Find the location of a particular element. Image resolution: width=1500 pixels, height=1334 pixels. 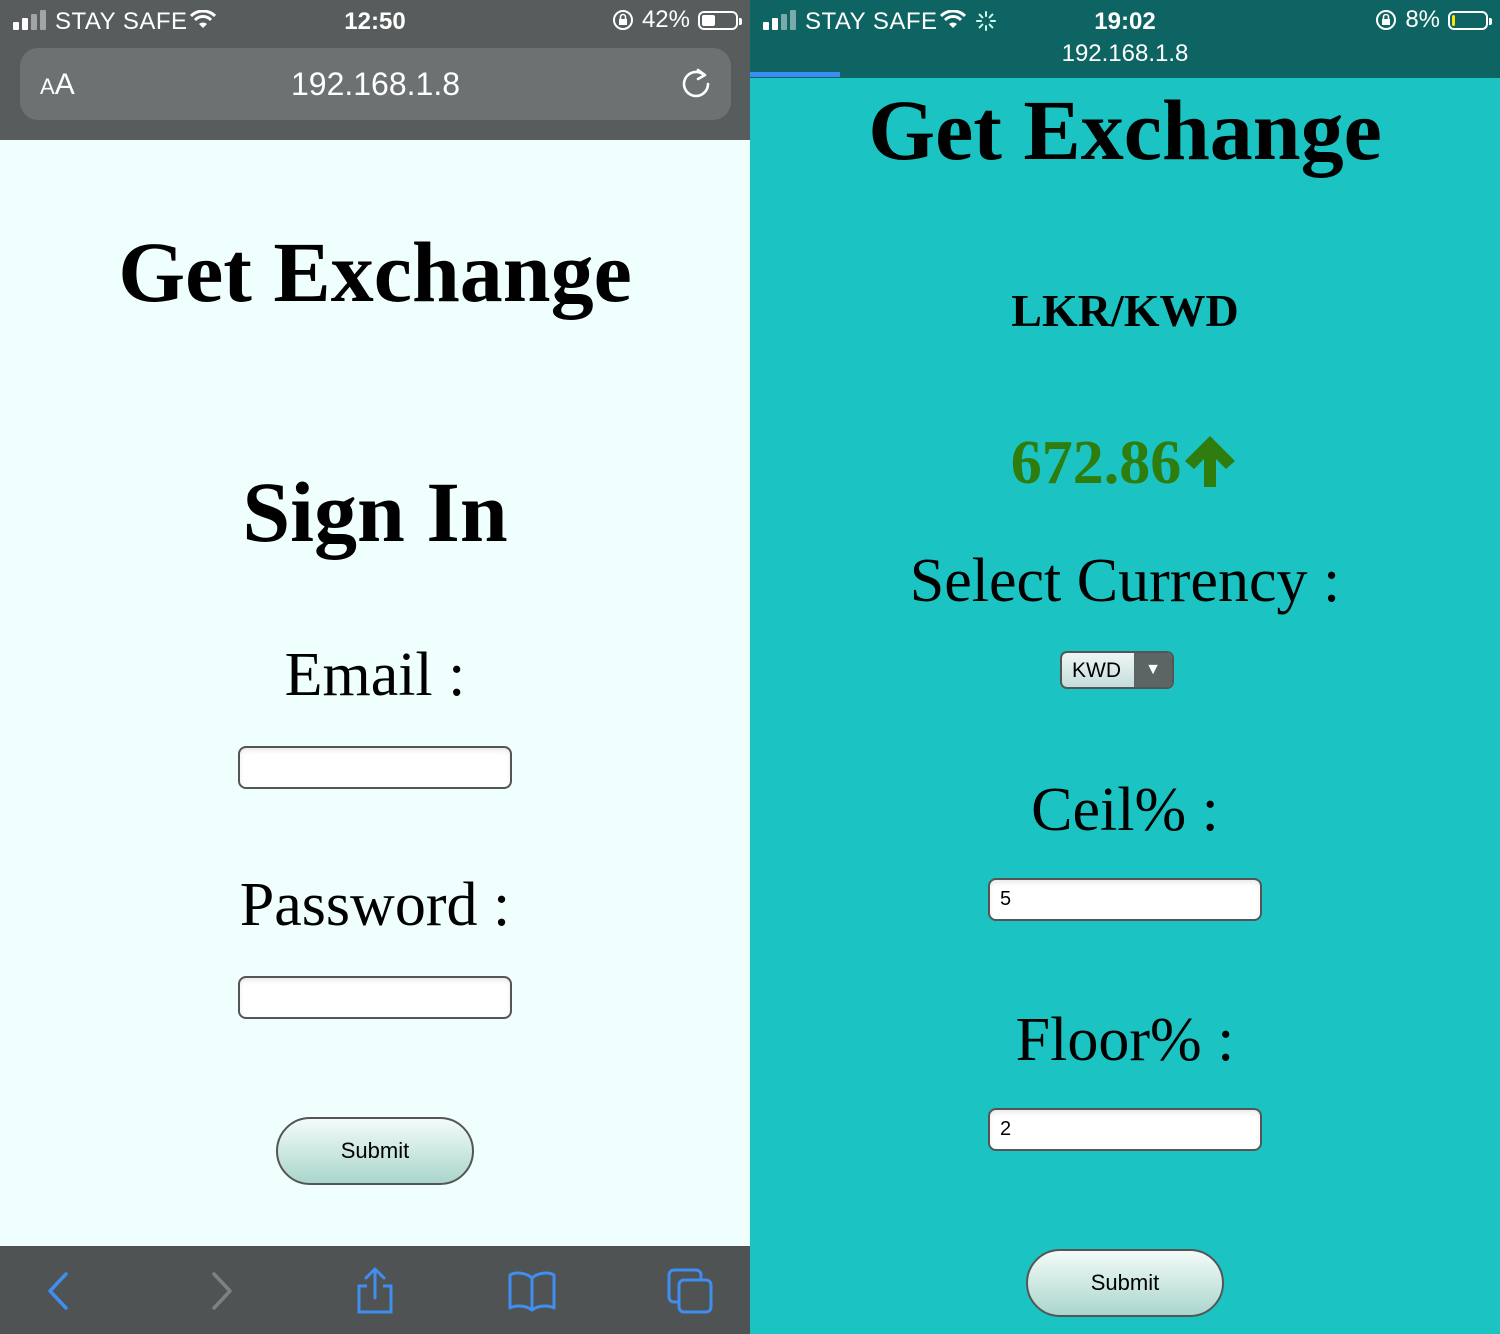

minimal-browser-header: STAY SAFE 19:02 8% 192.168.1.8 is located at coordinates (1125, 39).